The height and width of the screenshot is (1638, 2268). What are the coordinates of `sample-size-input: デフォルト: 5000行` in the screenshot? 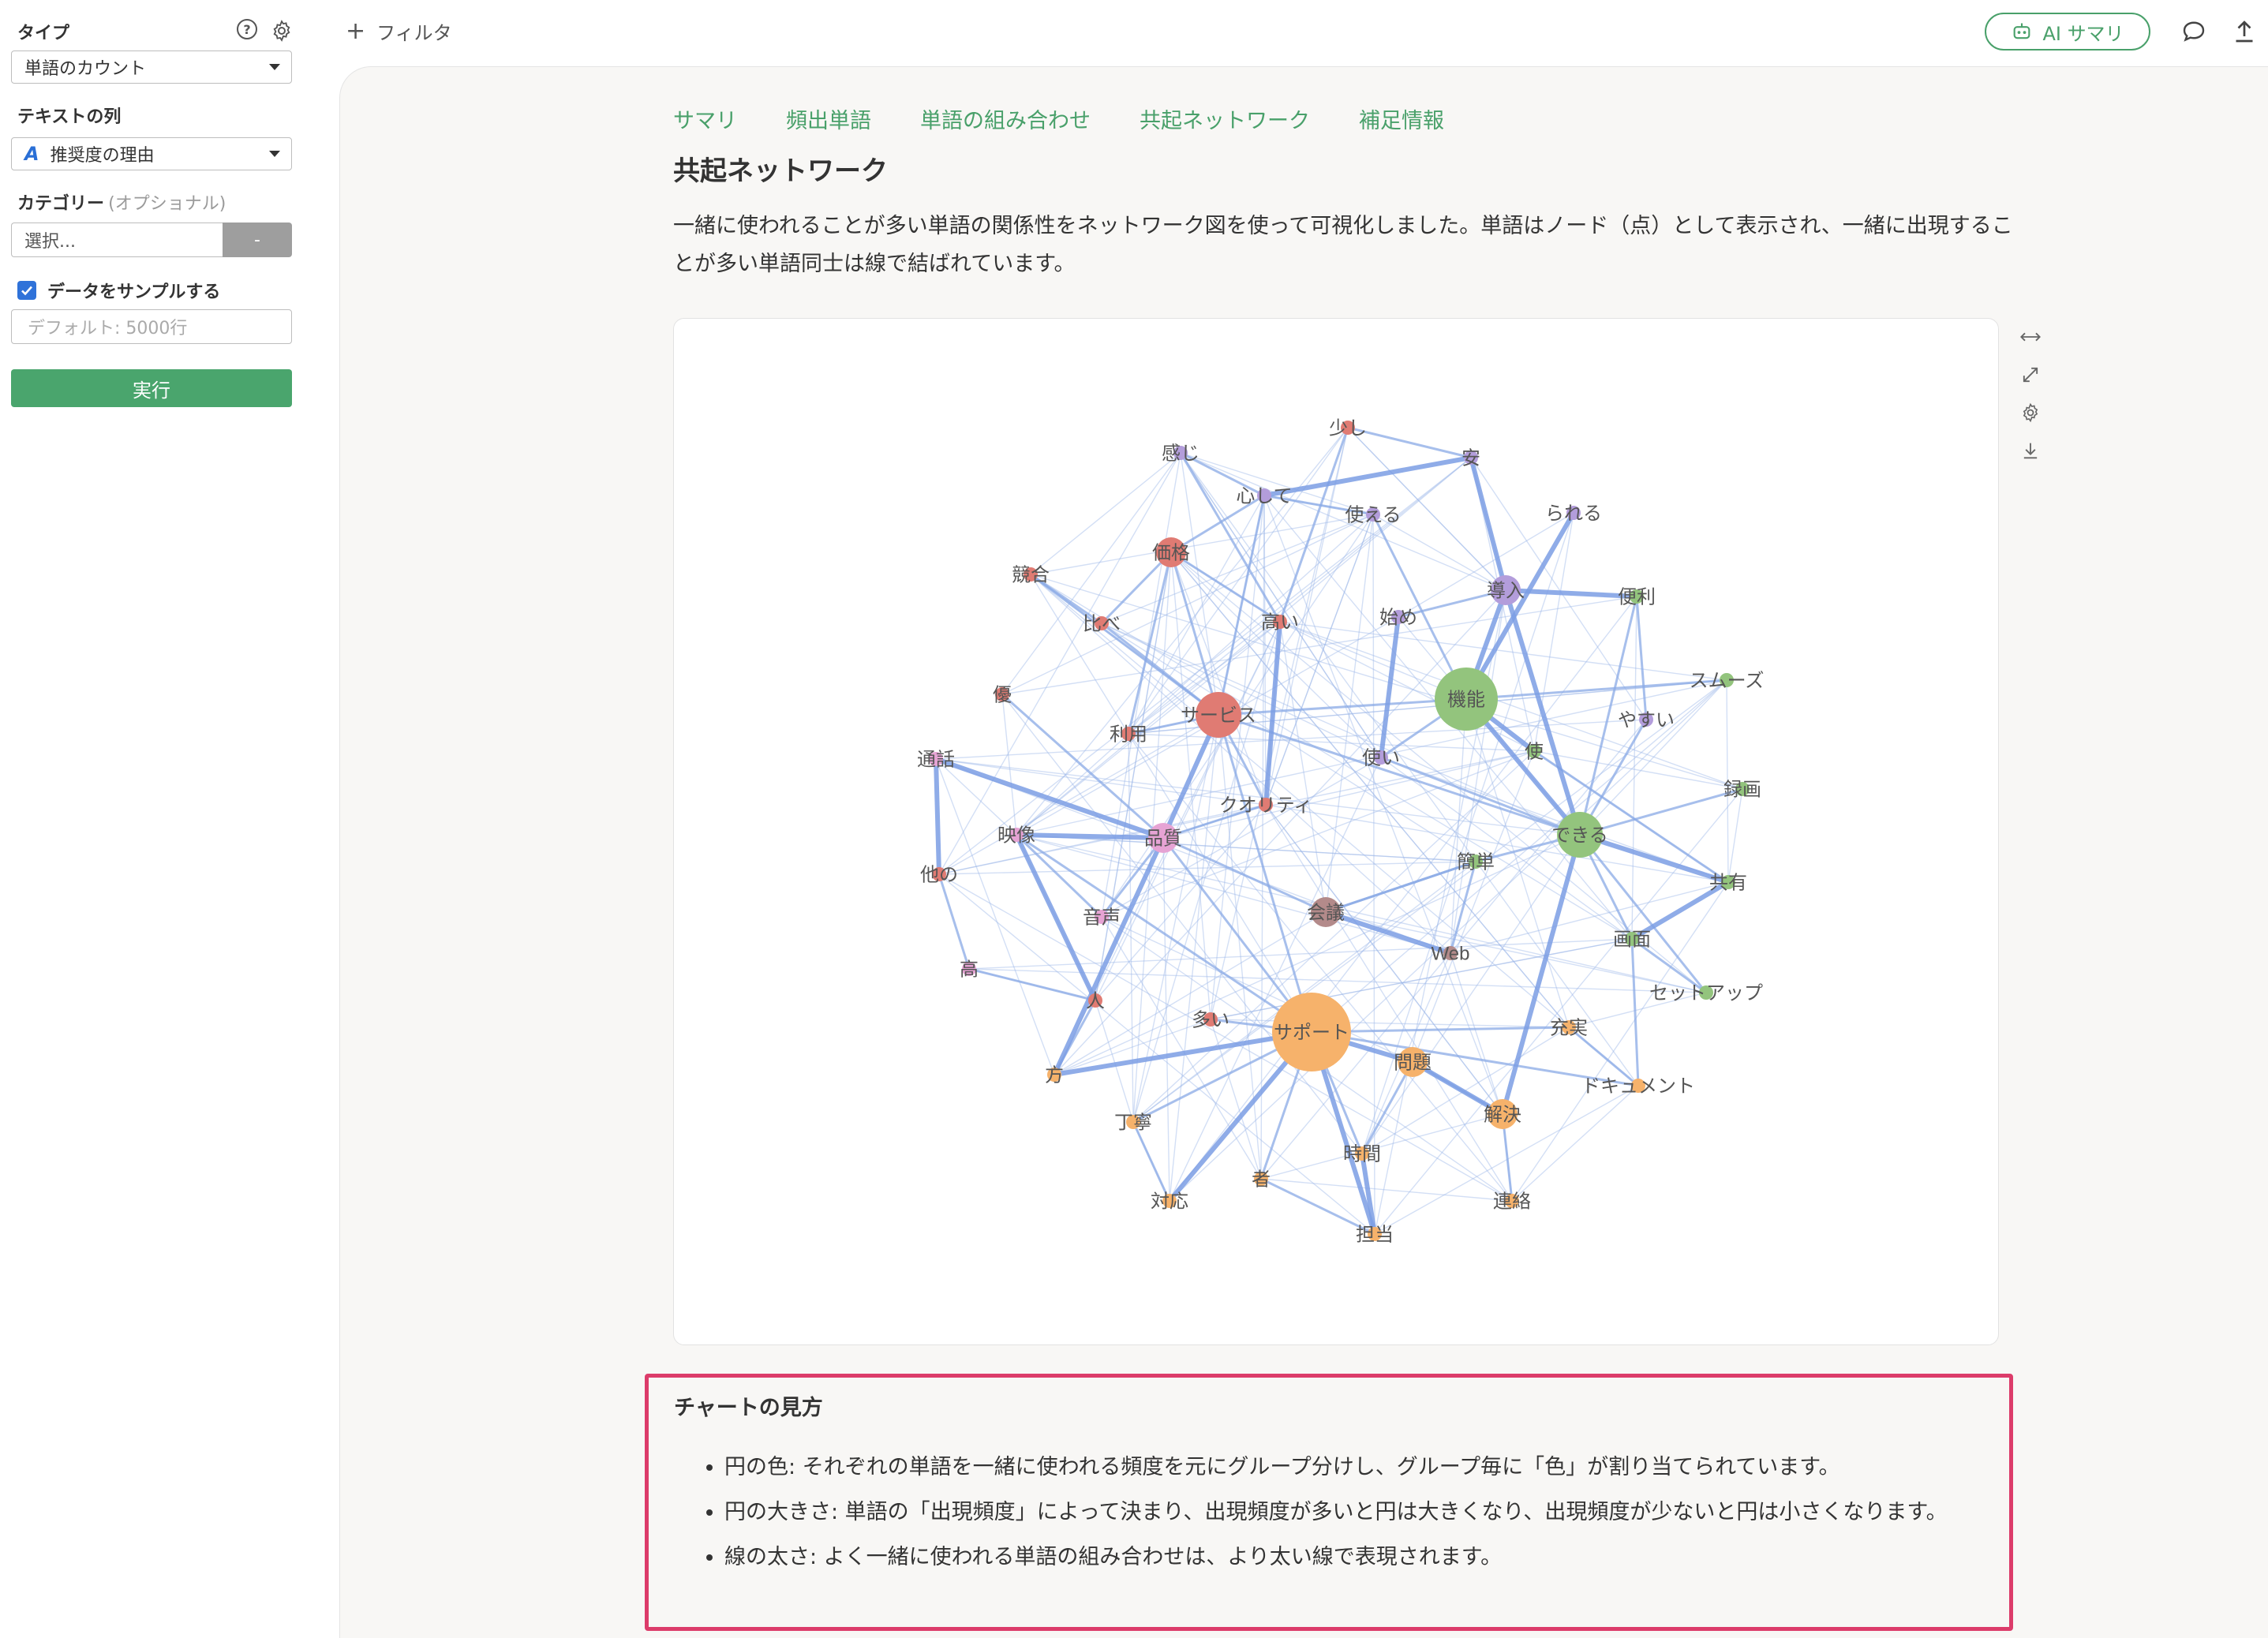 It's located at (151, 326).